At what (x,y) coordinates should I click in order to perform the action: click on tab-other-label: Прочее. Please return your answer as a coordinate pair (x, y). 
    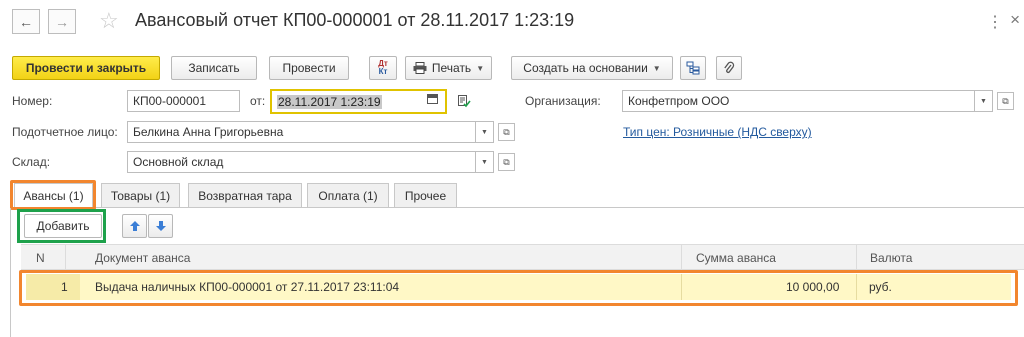
    Looking at the image, I should click on (425, 195).